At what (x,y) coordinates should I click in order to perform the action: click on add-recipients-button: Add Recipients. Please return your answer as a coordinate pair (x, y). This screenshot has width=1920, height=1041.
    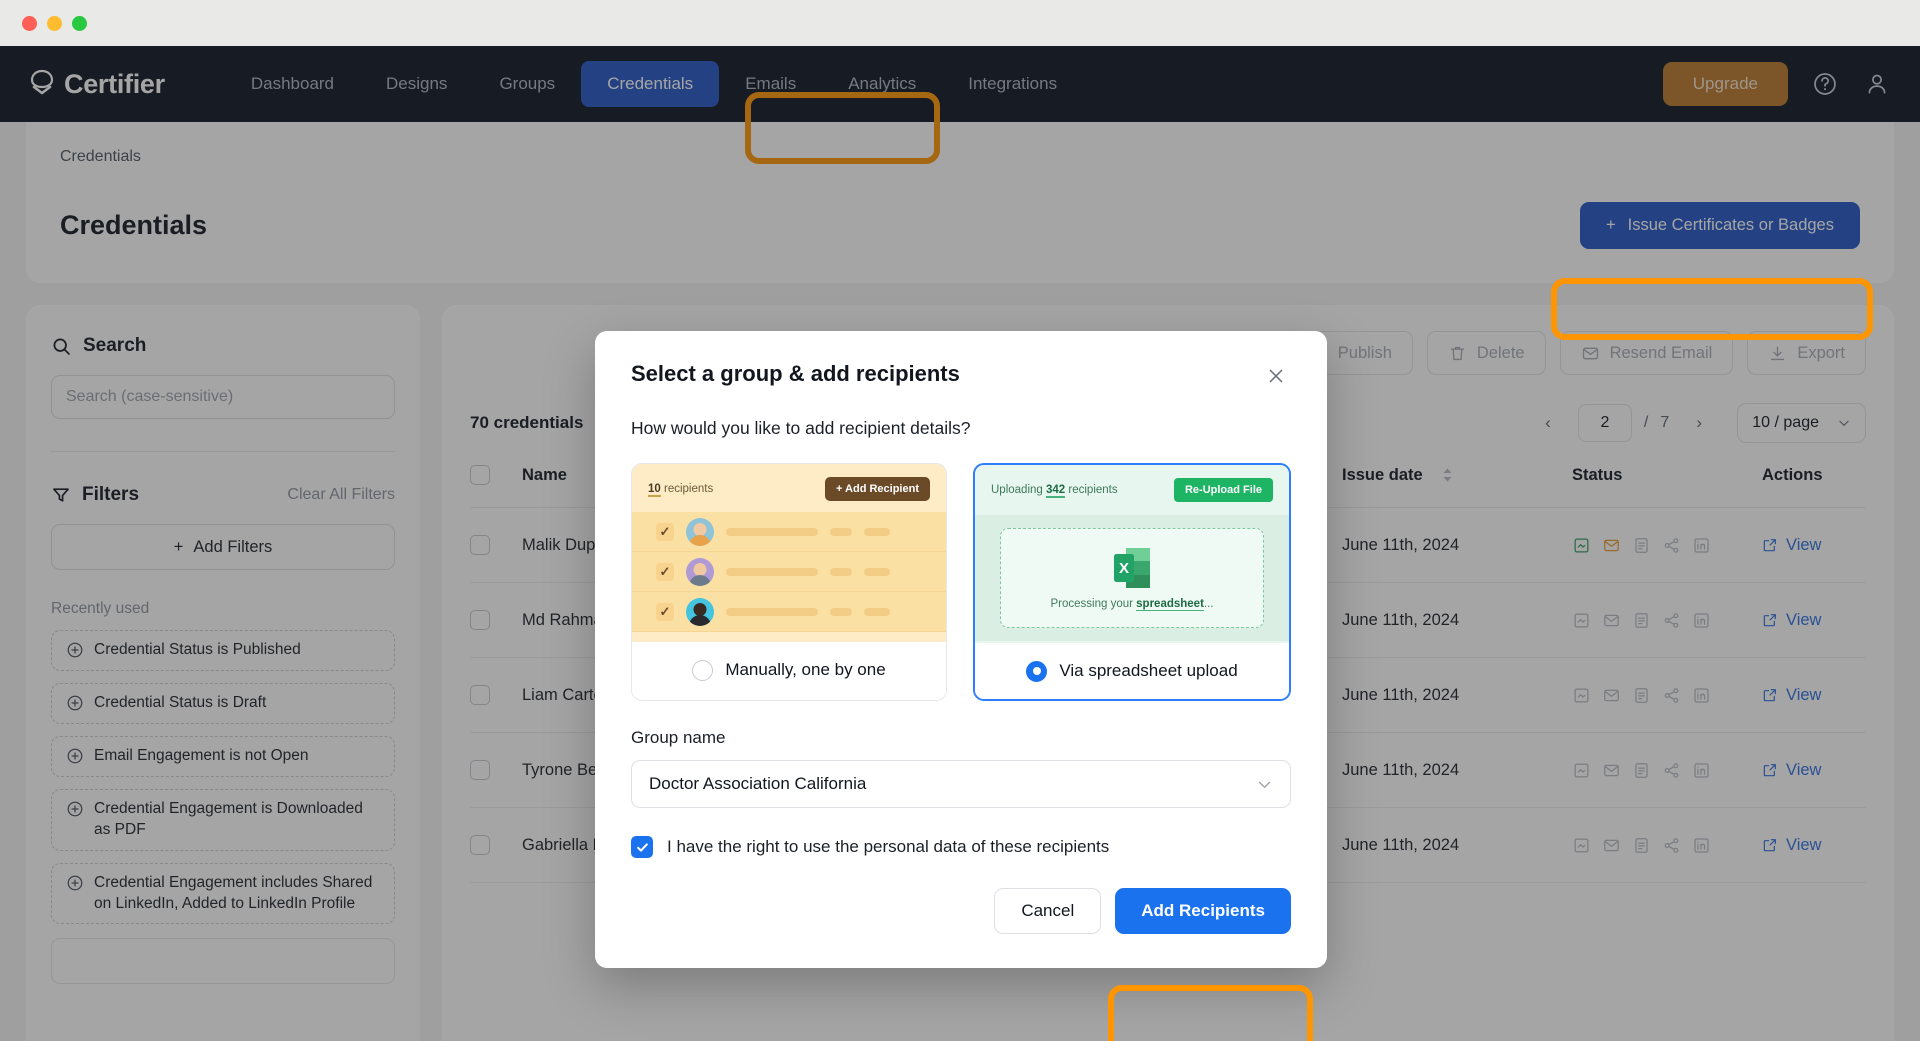
    Looking at the image, I should click on (1203, 911).